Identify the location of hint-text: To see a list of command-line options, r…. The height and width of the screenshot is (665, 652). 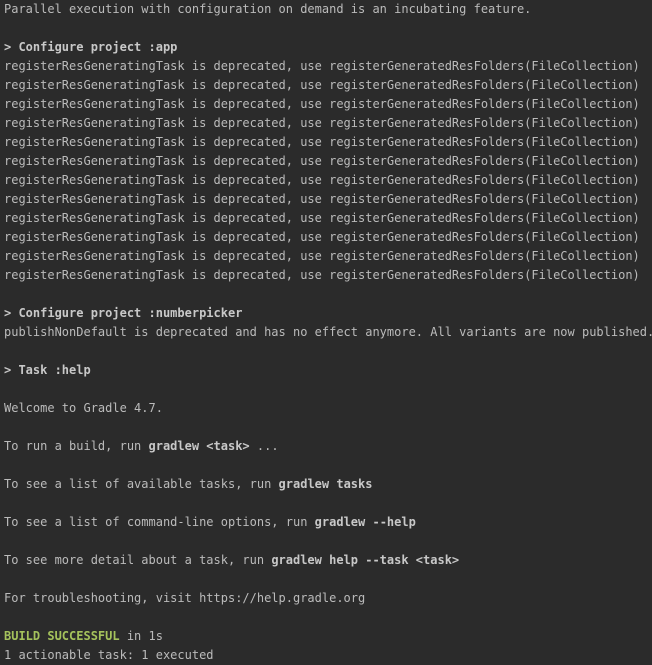
(159, 522).